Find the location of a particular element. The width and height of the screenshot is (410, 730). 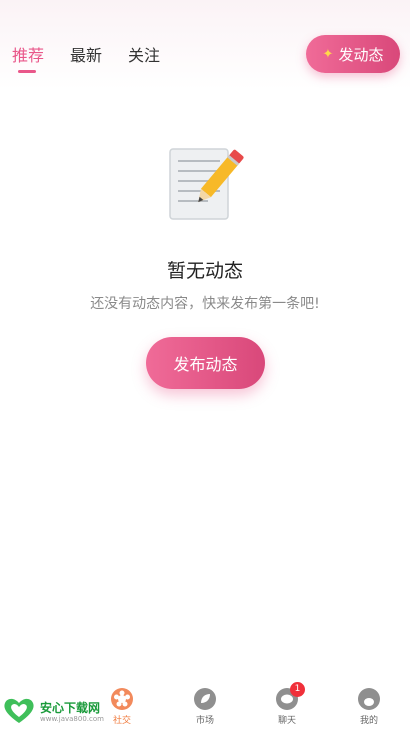

watermark-logo: 安心下载网 www.java800.com is located at coordinates (57, 711).